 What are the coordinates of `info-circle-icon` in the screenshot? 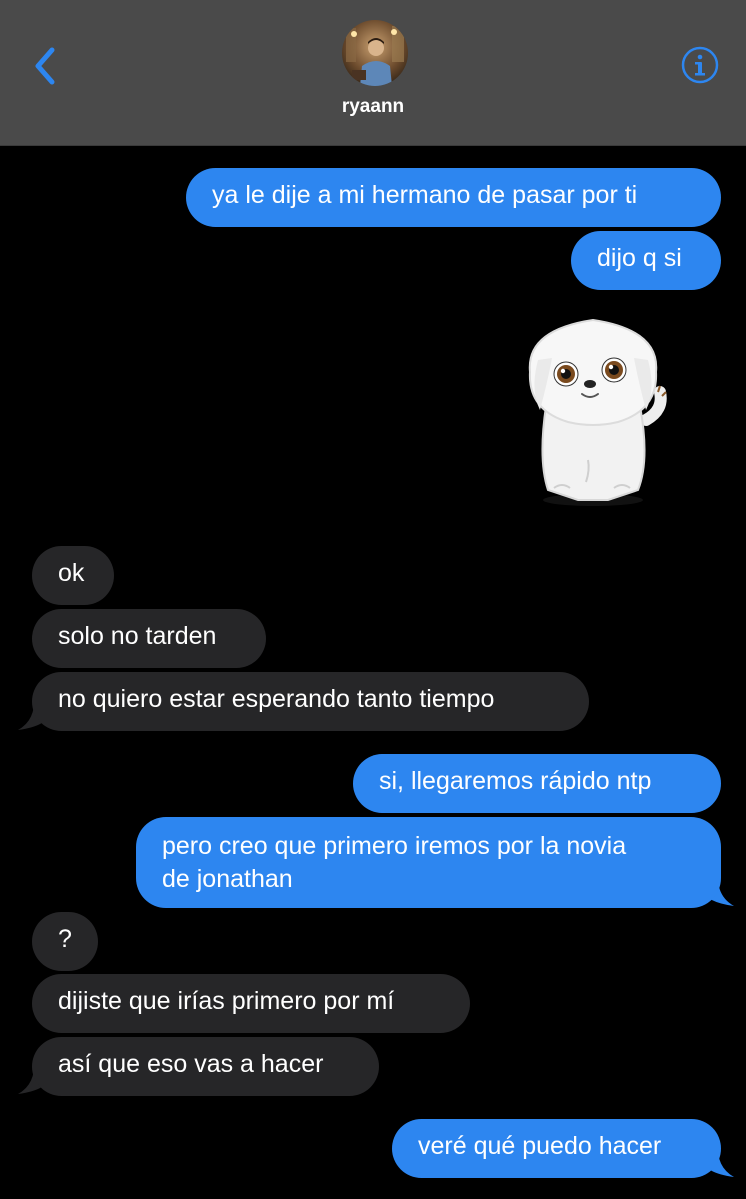 It's located at (700, 65).